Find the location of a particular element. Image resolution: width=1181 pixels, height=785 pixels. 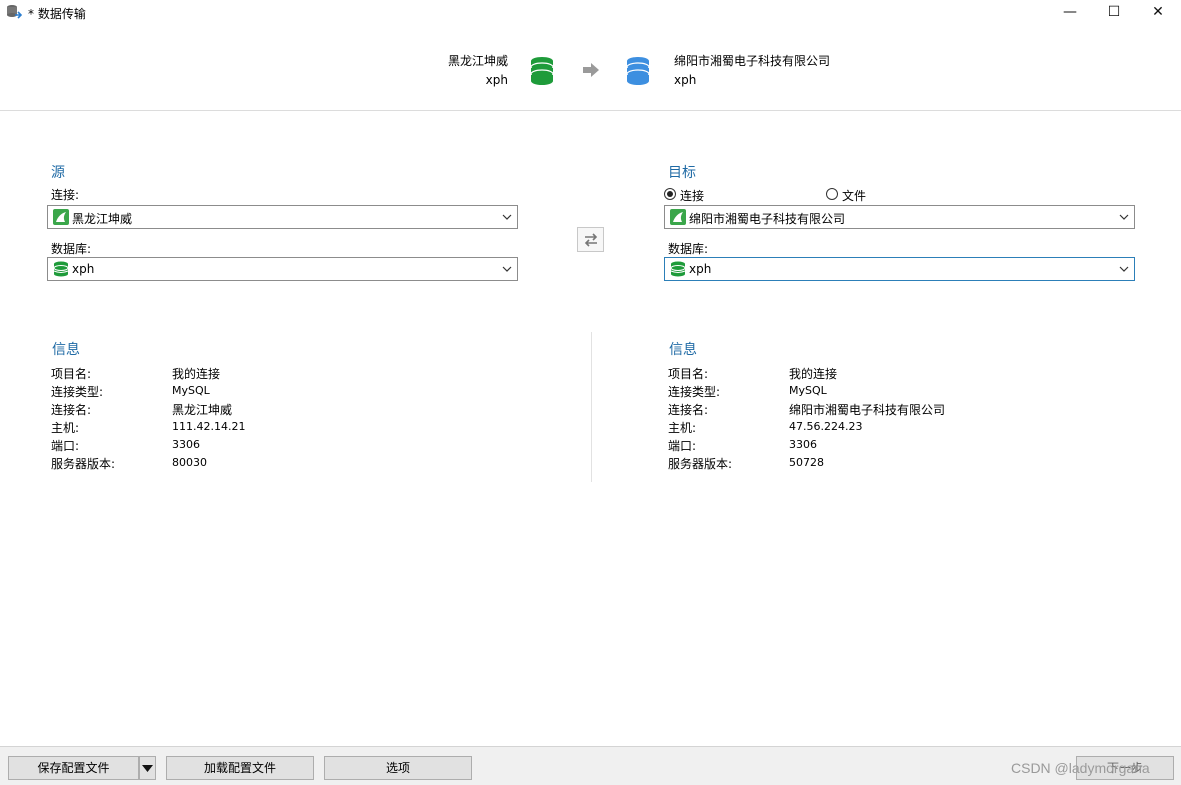

swap-arrows-icon is located at coordinates (591, 240).